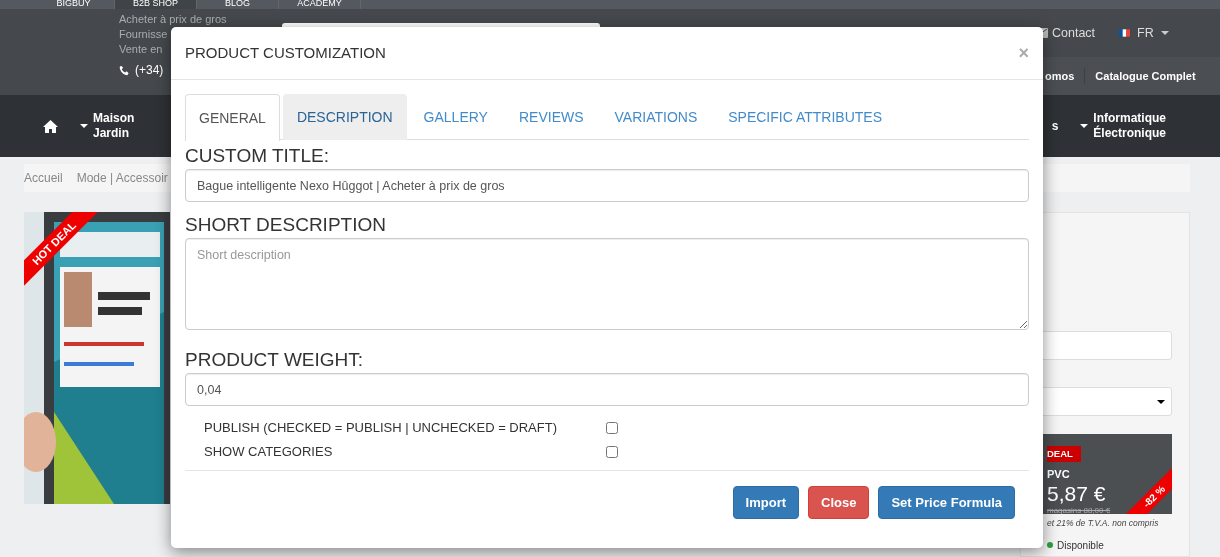 The height and width of the screenshot is (557, 1220). What do you see at coordinates (173, 19) in the screenshot?
I see `tagline-text: Acheter à prix de gros` at bounding box center [173, 19].